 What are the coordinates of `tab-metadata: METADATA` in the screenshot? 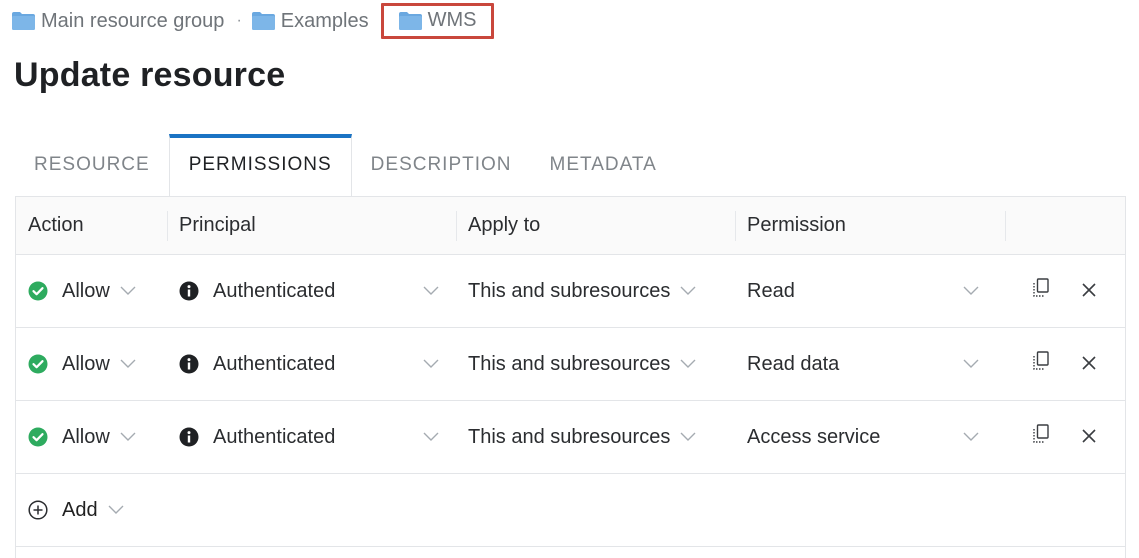 It's located at (603, 165).